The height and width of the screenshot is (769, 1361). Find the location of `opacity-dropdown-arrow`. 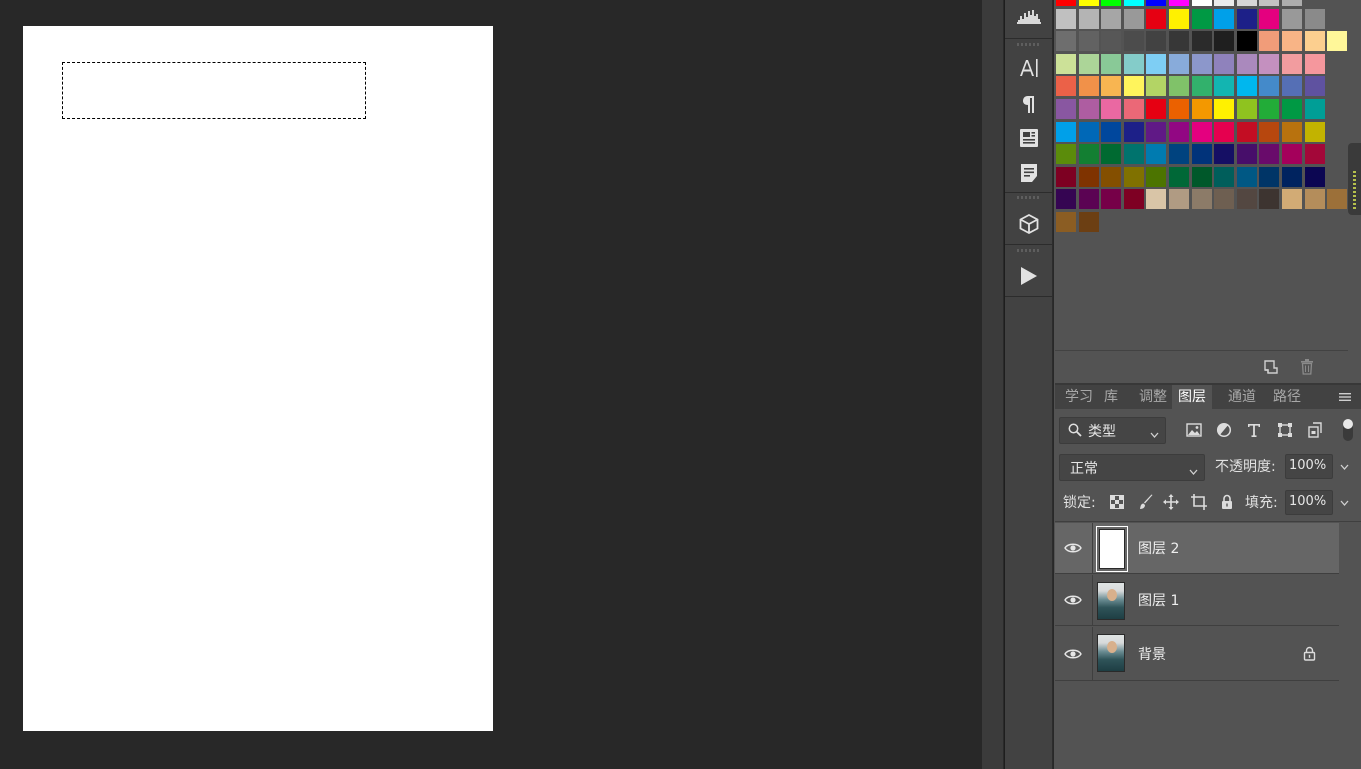

opacity-dropdown-arrow is located at coordinates (1344, 466).